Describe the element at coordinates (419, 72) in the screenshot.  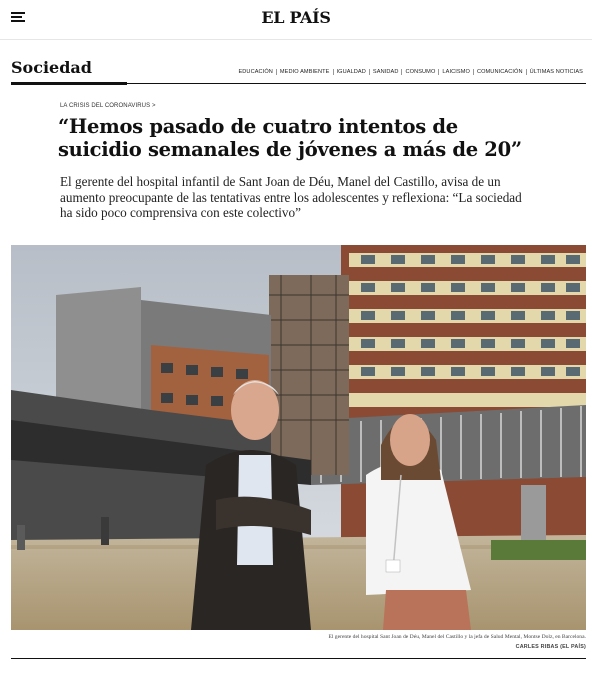
I see `nav-link-consumo: CONSUMO` at that location.